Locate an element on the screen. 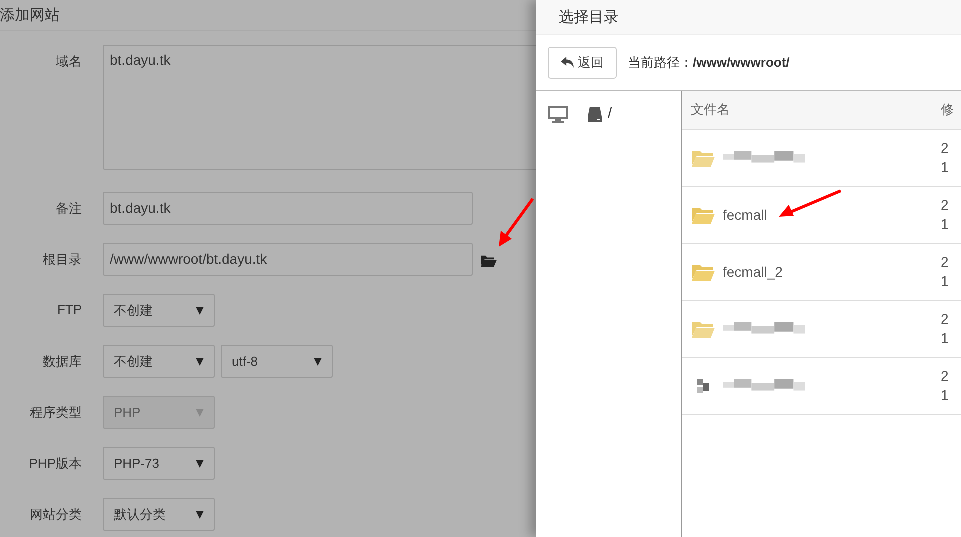 The height and width of the screenshot is (537, 961). folder-name: fecmall_2 is located at coordinates (753, 272).